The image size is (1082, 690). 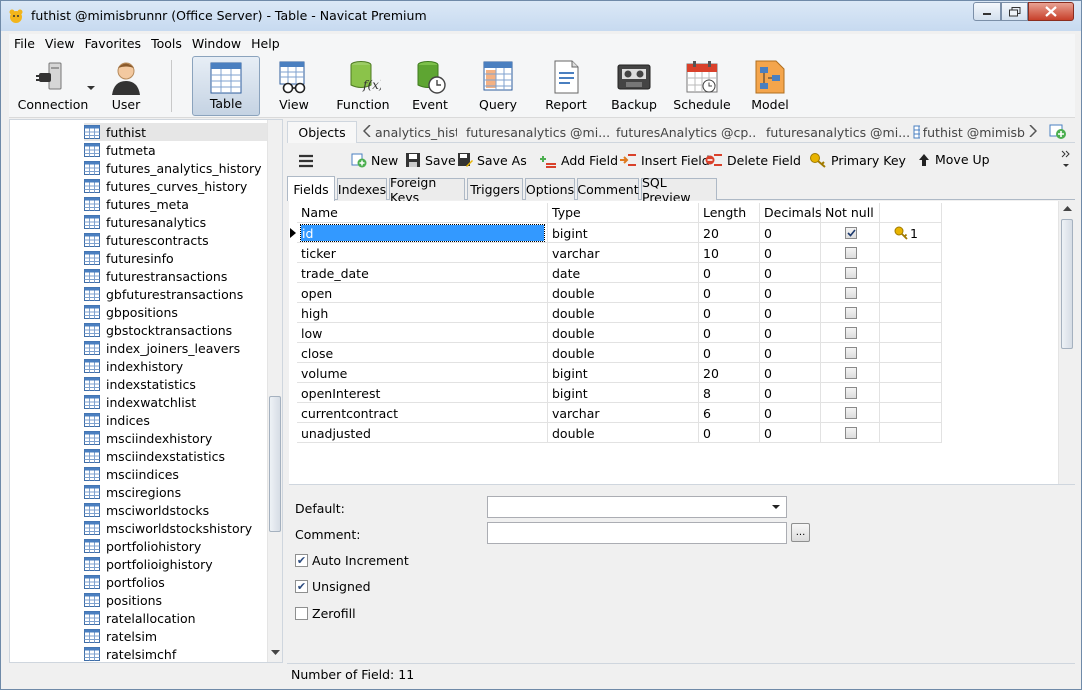 I want to click on close-button, so click(x=1051, y=11).